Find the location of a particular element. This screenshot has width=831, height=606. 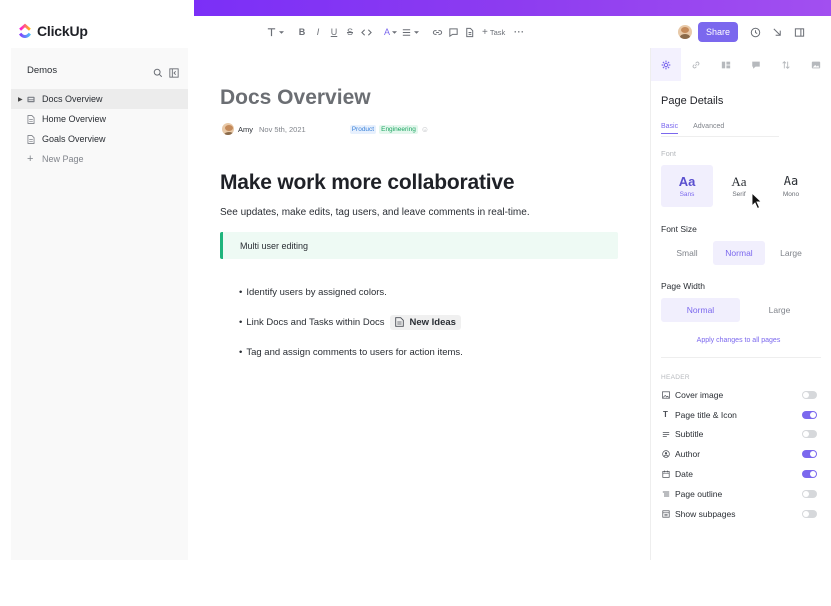

font-size-small: Small is located at coordinates (687, 253).